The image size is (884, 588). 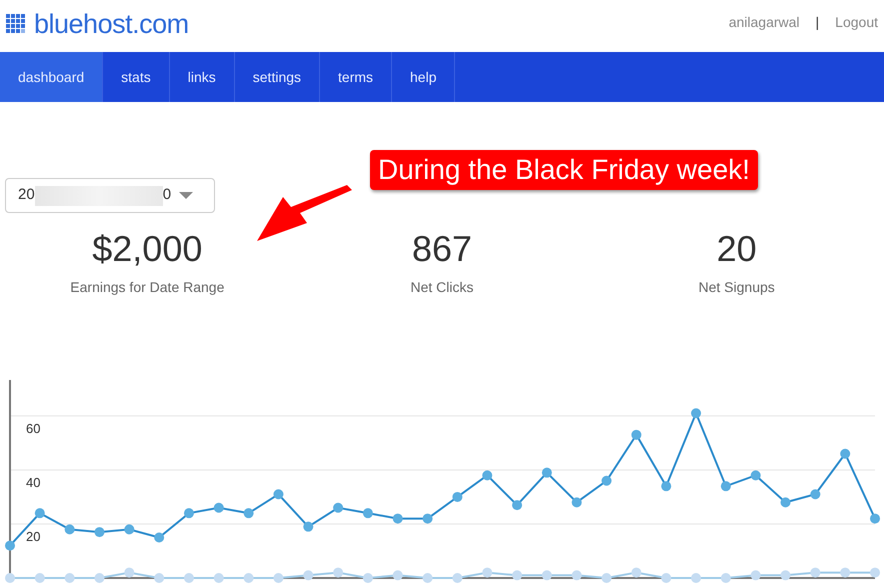 What do you see at coordinates (186, 196) in the screenshot?
I see `caret-icon` at bounding box center [186, 196].